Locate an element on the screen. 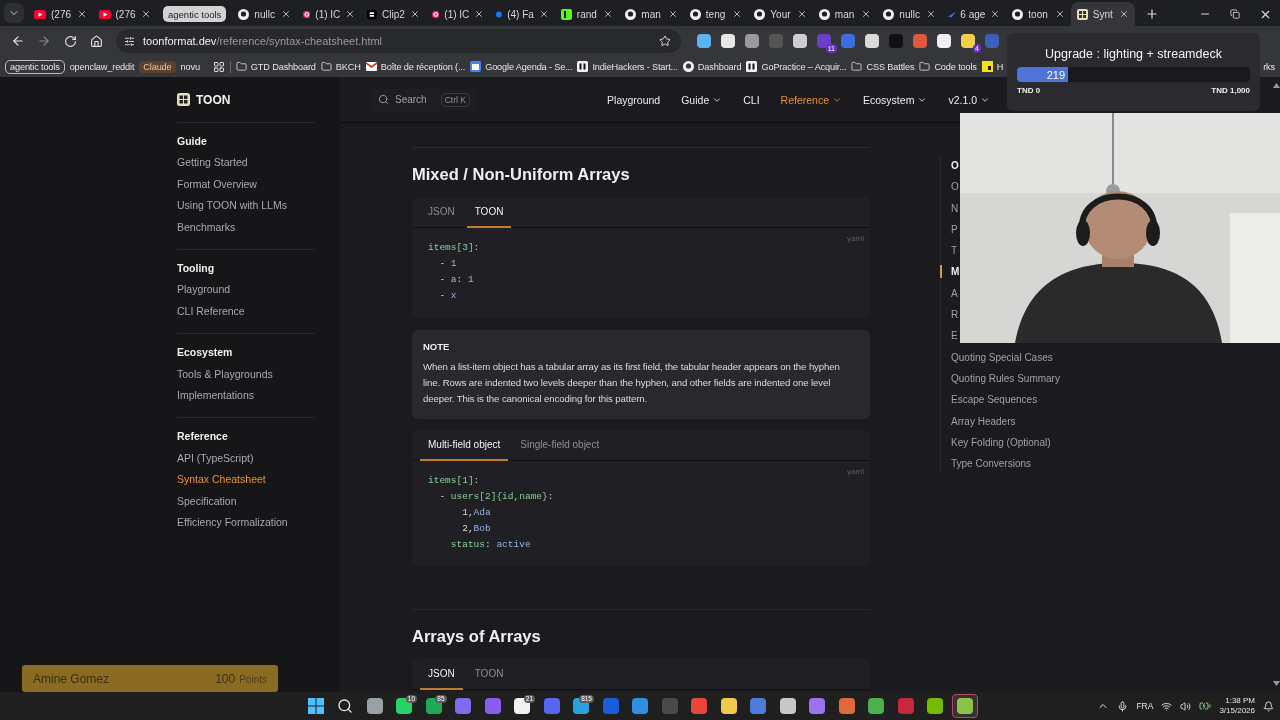  code-tab: Single-field object is located at coordinates (560, 445).